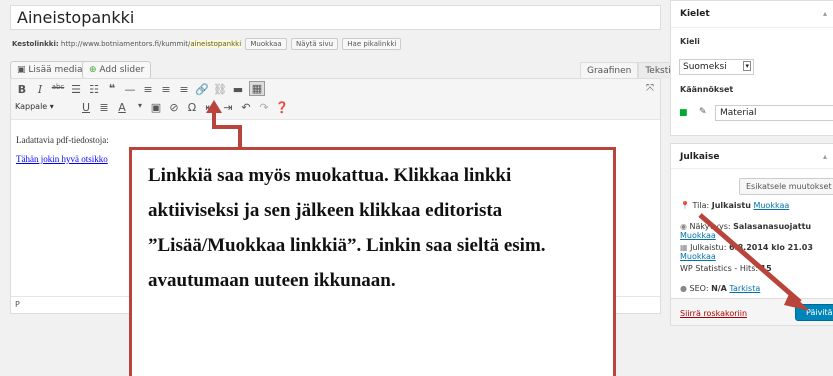 The image size is (833, 376). Describe the element at coordinates (754, 262) in the screenshot. I see `arrow-to-update-button` at that location.